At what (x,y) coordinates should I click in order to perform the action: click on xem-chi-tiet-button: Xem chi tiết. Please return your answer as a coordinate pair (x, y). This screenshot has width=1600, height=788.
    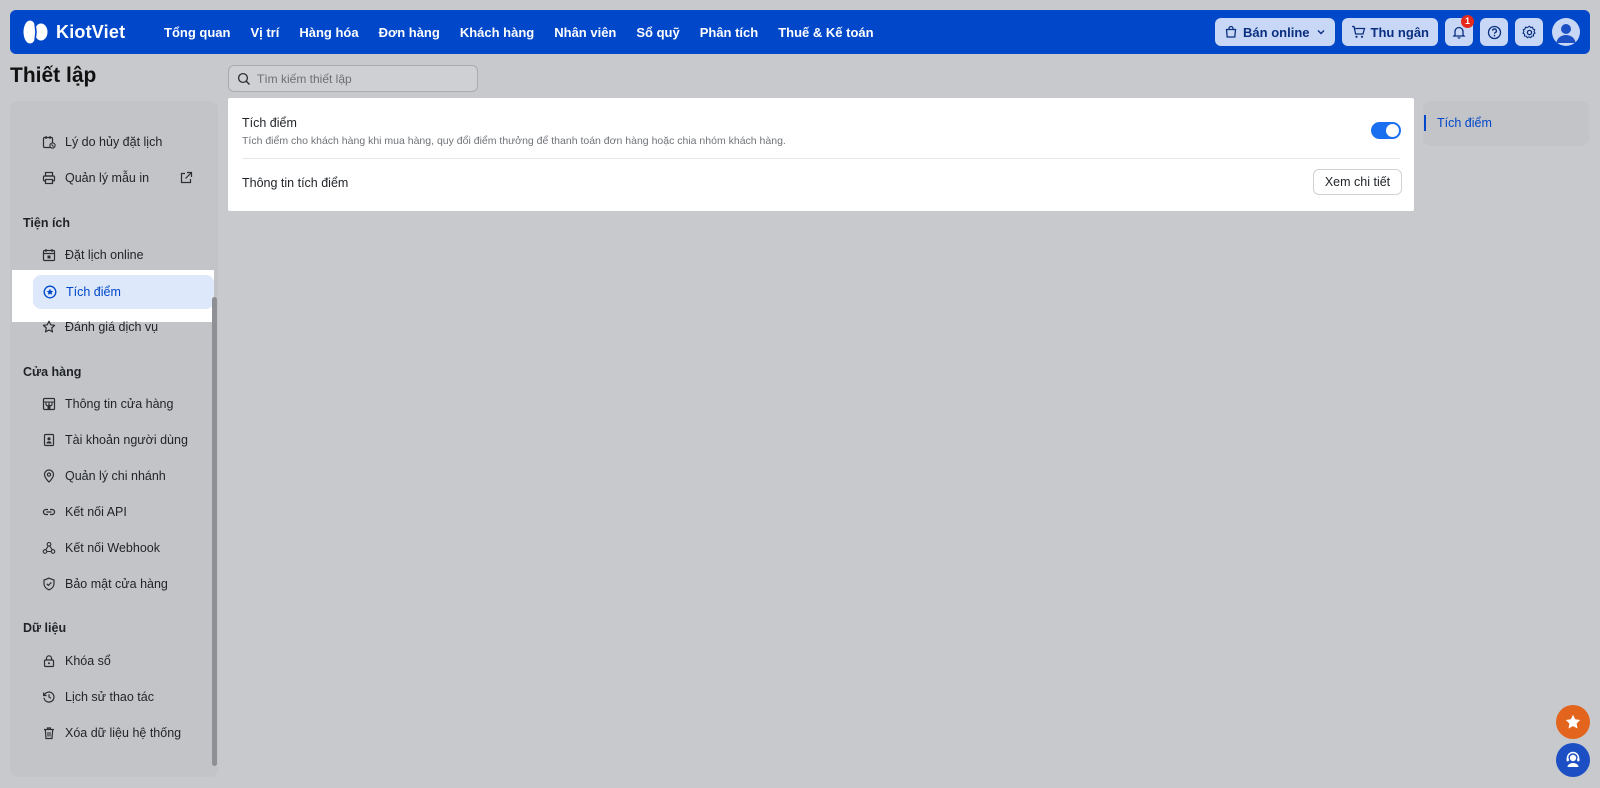
    Looking at the image, I should click on (1357, 182).